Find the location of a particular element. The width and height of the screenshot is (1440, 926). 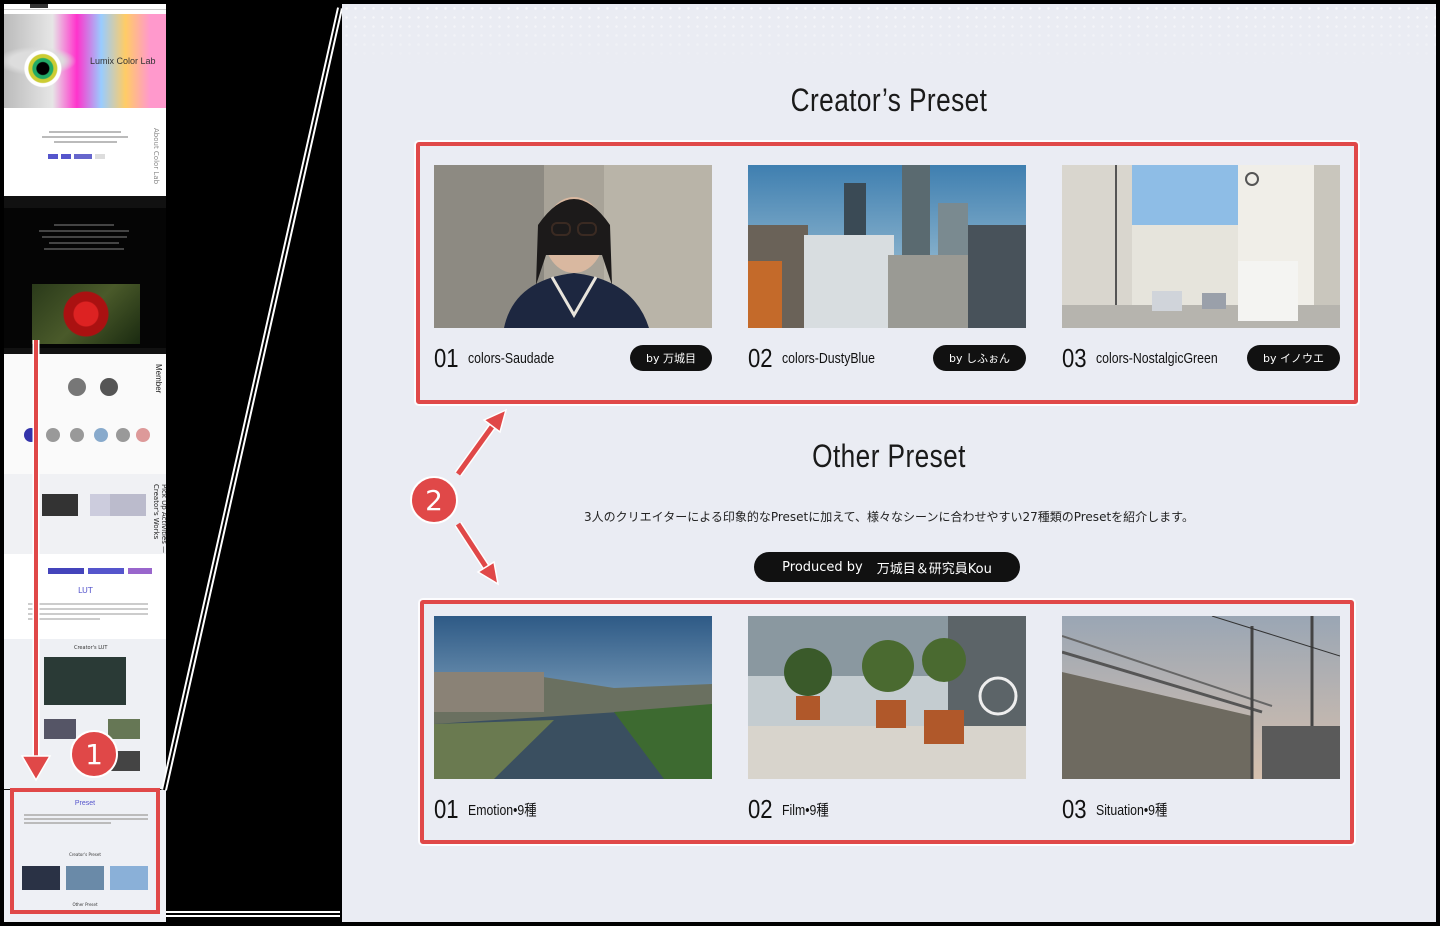

arrow-2-up-shaft is located at coordinates (476, 449).